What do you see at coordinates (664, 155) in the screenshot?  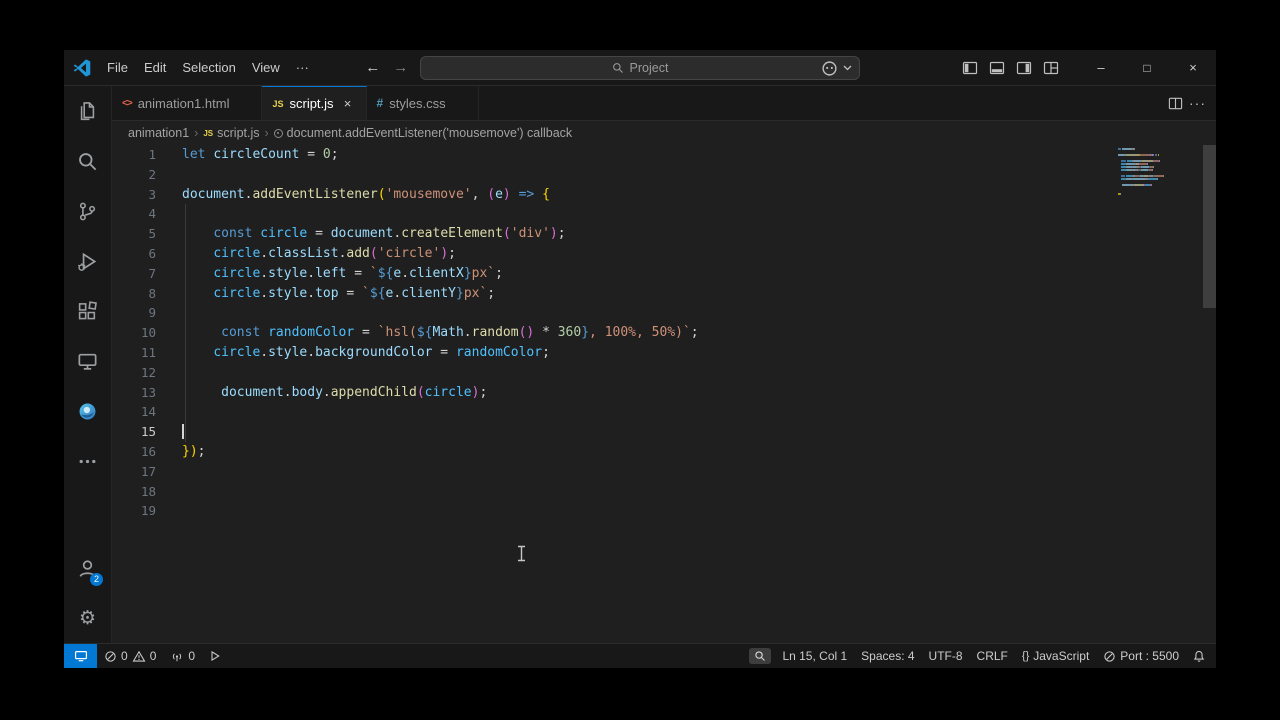 I see `code-line-1: 1 let circleCount = 0;` at bounding box center [664, 155].